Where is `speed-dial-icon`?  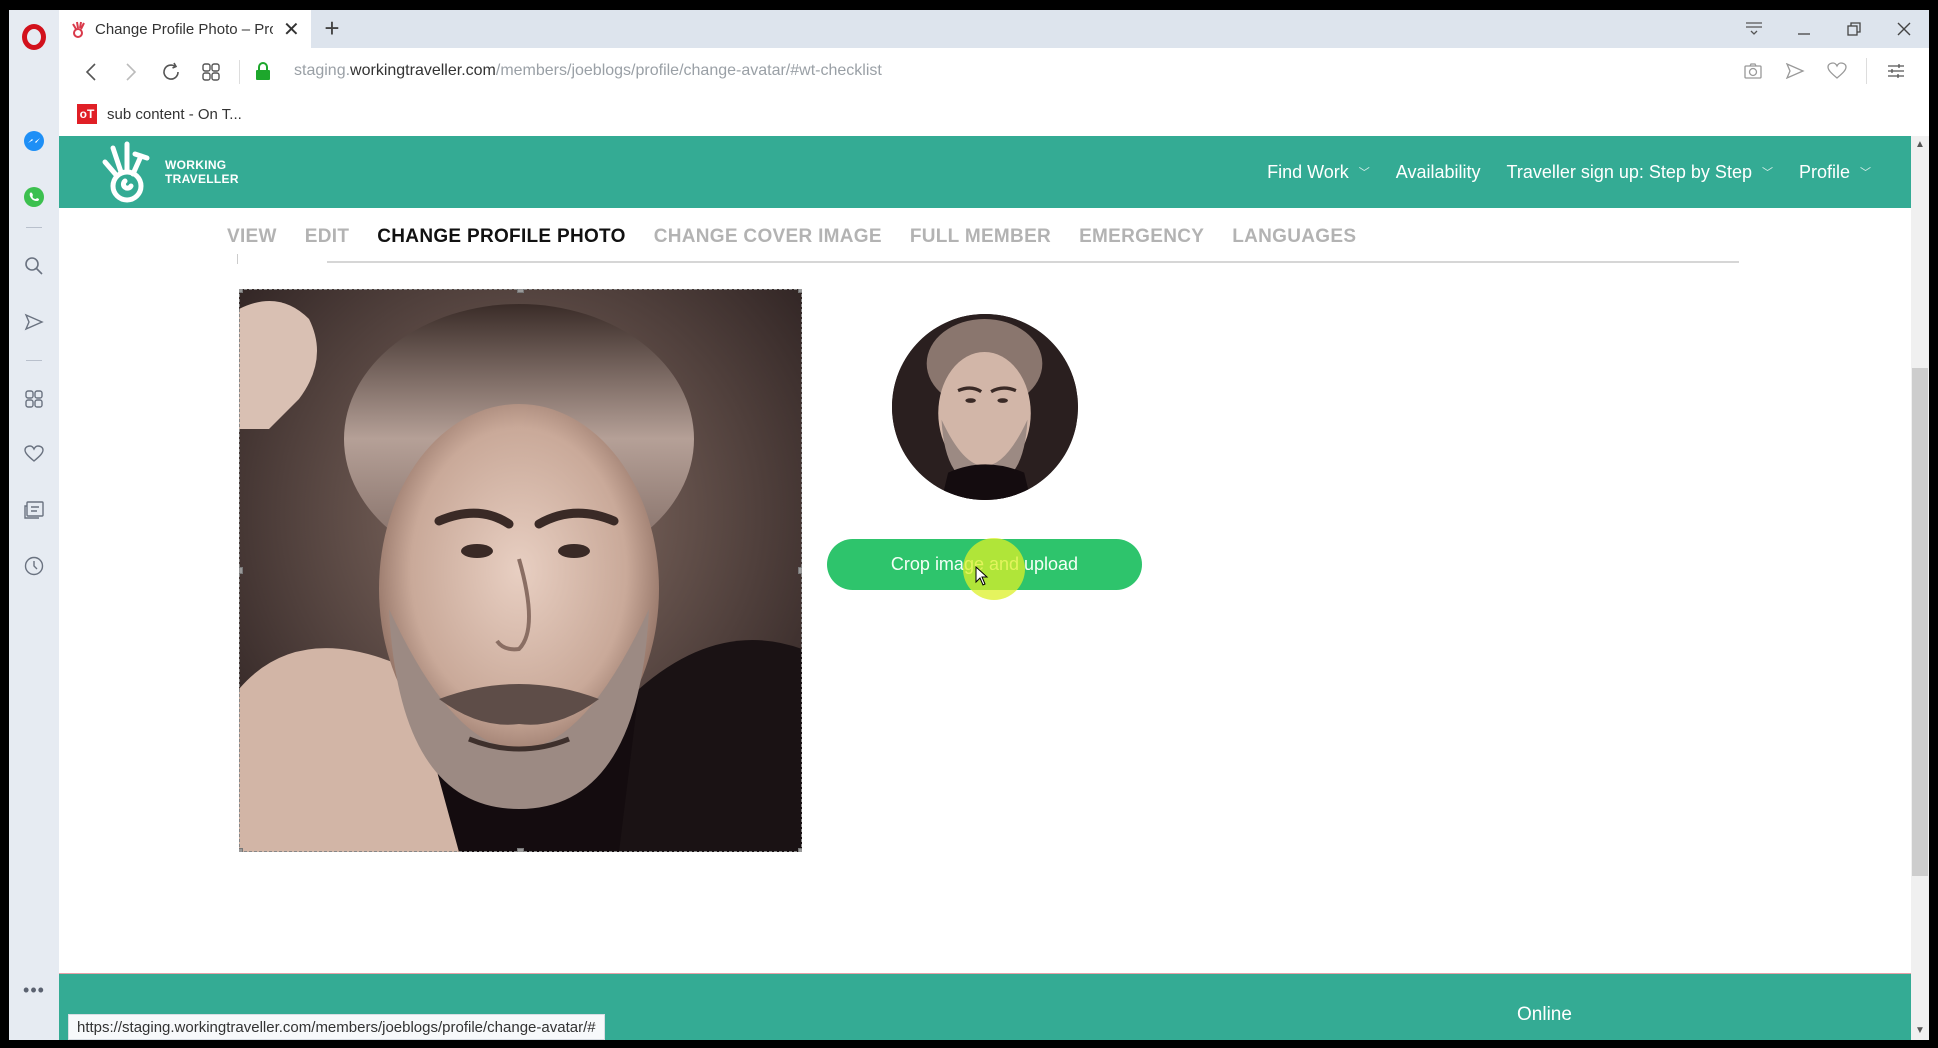
speed-dial-icon is located at coordinates (34, 399).